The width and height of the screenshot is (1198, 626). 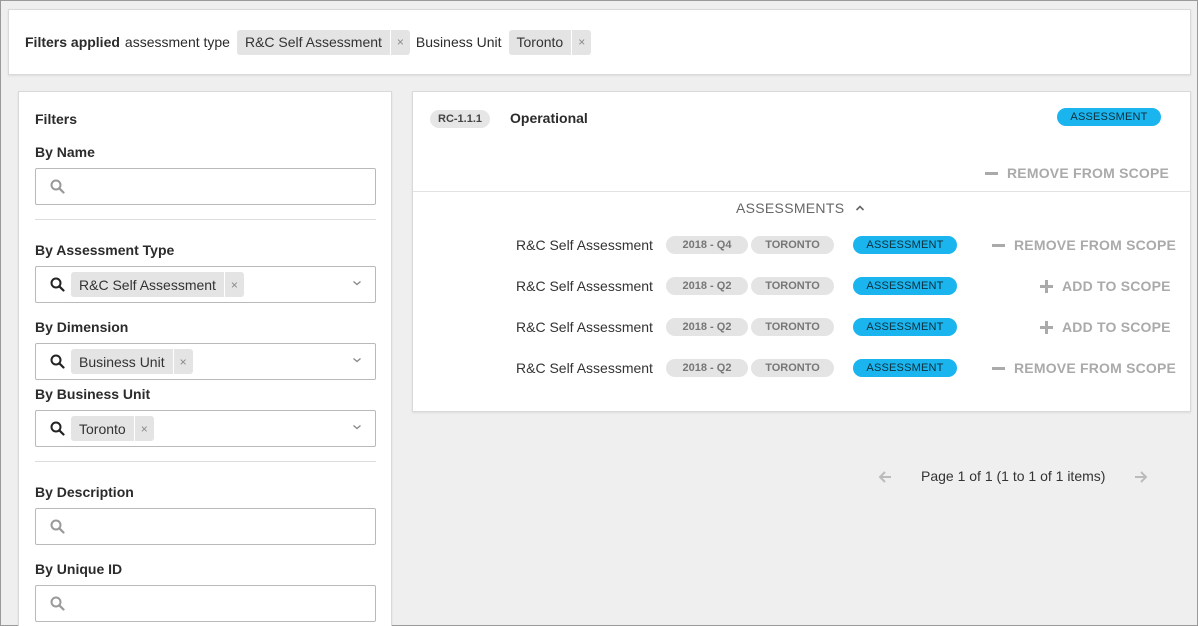 I want to click on filters-title: Filters, so click(x=56, y=119).